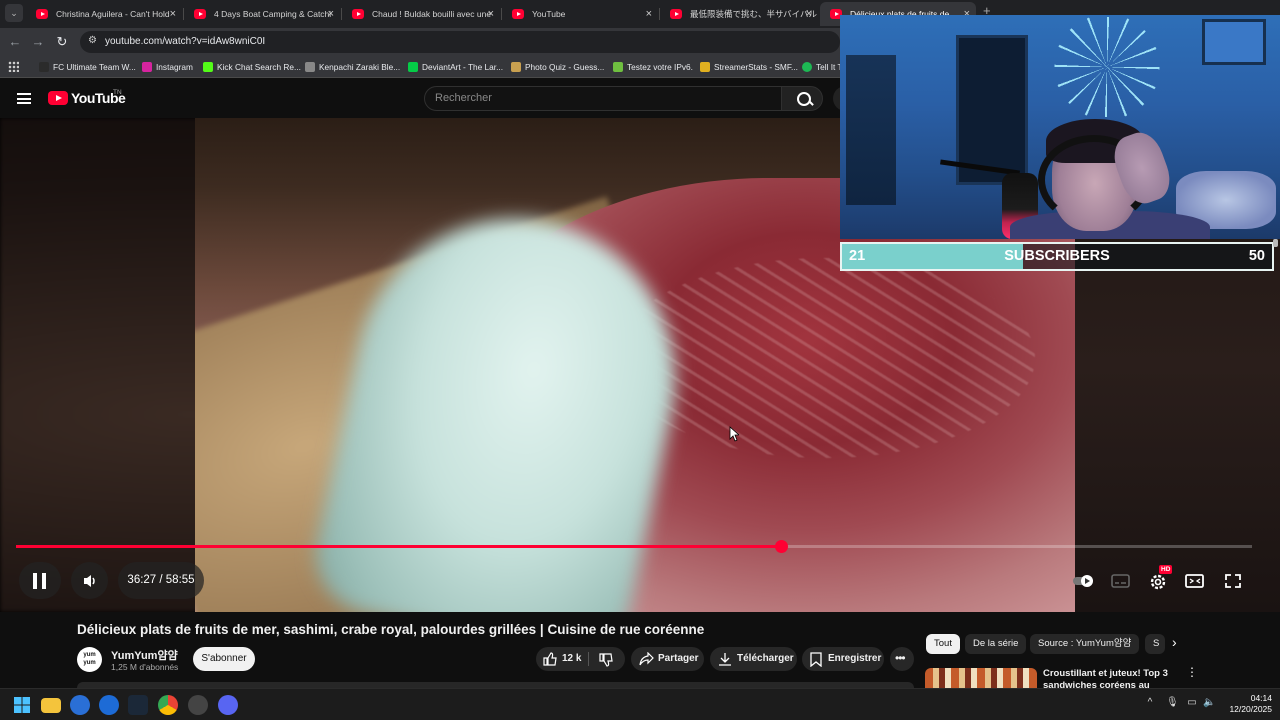 The height and width of the screenshot is (720, 1280). I want to click on address-url: youtube.com/watch?v=idAw8wniC0I, so click(185, 42).